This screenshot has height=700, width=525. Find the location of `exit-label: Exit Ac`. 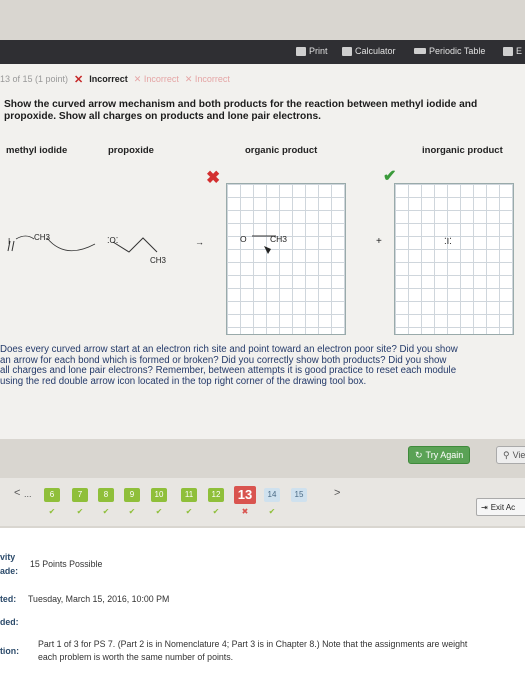

exit-label: Exit Ac is located at coordinates (503, 507).